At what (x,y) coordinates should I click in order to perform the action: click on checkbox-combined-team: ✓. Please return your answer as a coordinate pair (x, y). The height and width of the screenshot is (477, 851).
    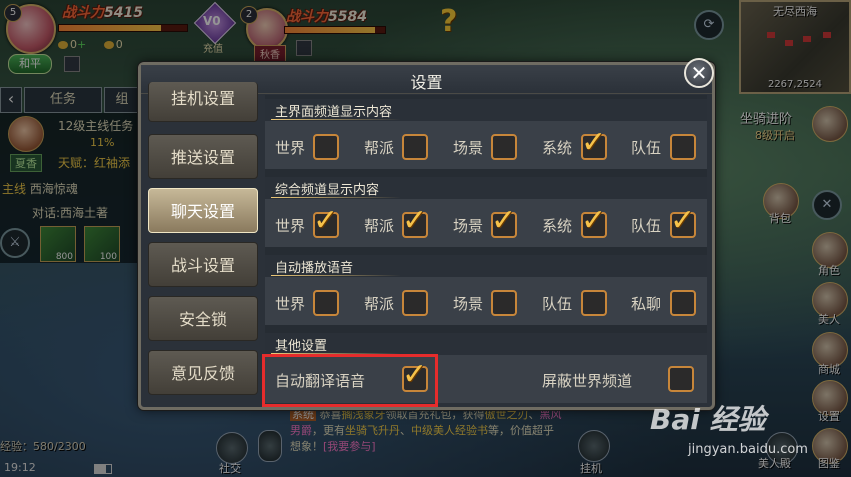
    Looking at the image, I should click on (683, 222).